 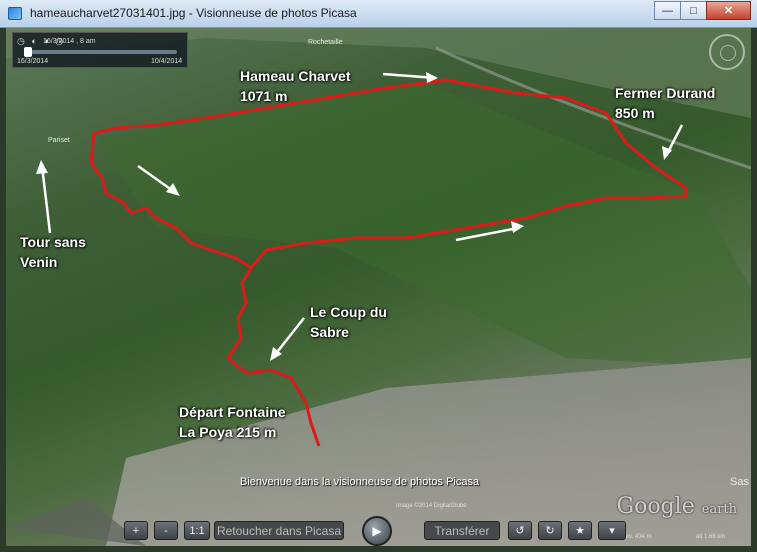 What do you see at coordinates (727, 52) in the screenshot?
I see `navigation-compass-icon` at bounding box center [727, 52].